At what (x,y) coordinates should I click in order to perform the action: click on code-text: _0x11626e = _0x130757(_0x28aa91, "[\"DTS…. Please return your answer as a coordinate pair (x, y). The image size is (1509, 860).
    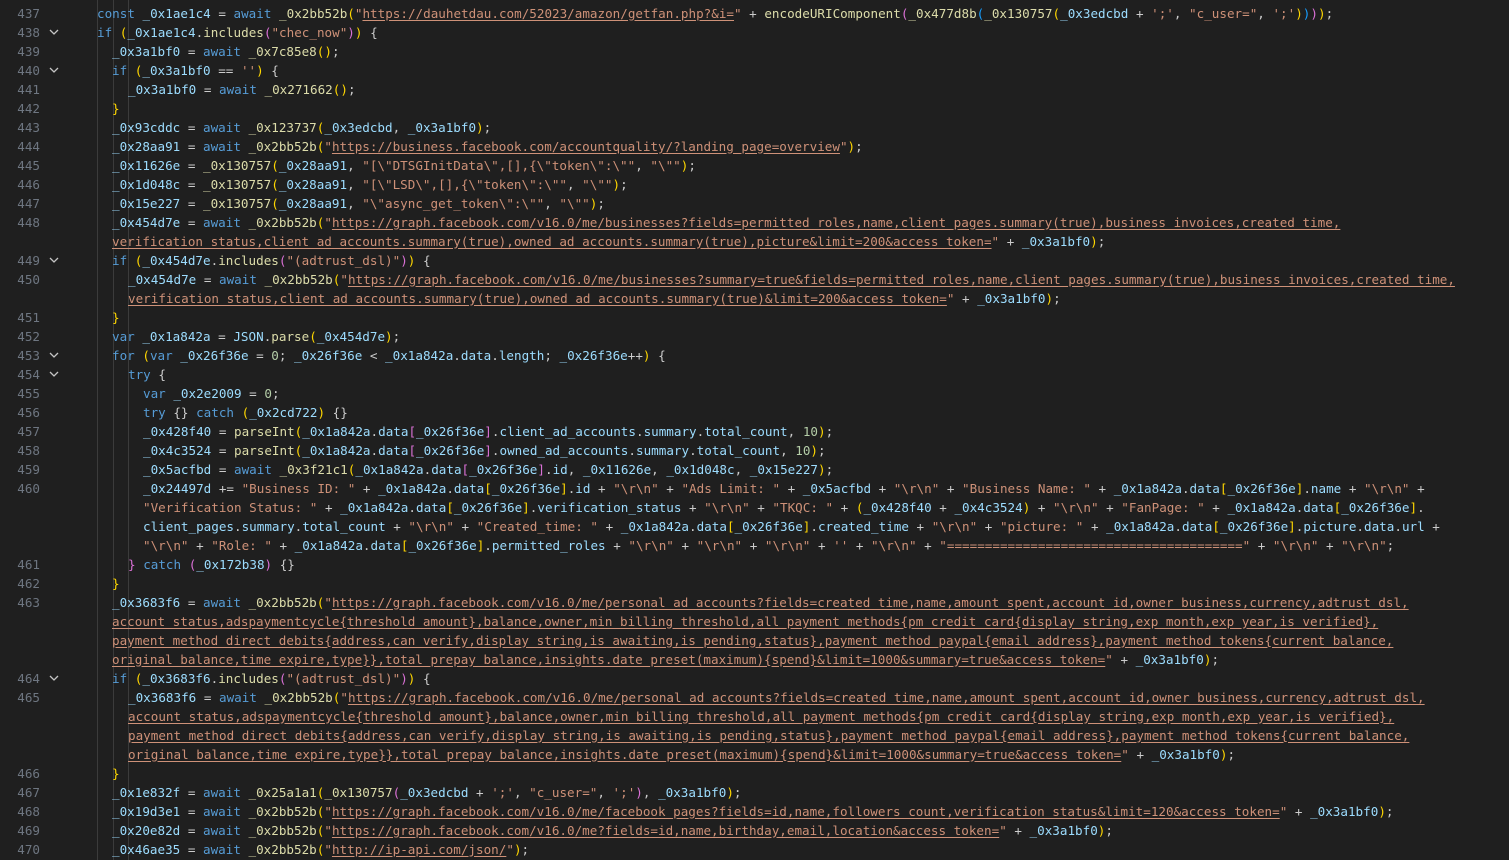
    Looking at the image, I should click on (404, 165).